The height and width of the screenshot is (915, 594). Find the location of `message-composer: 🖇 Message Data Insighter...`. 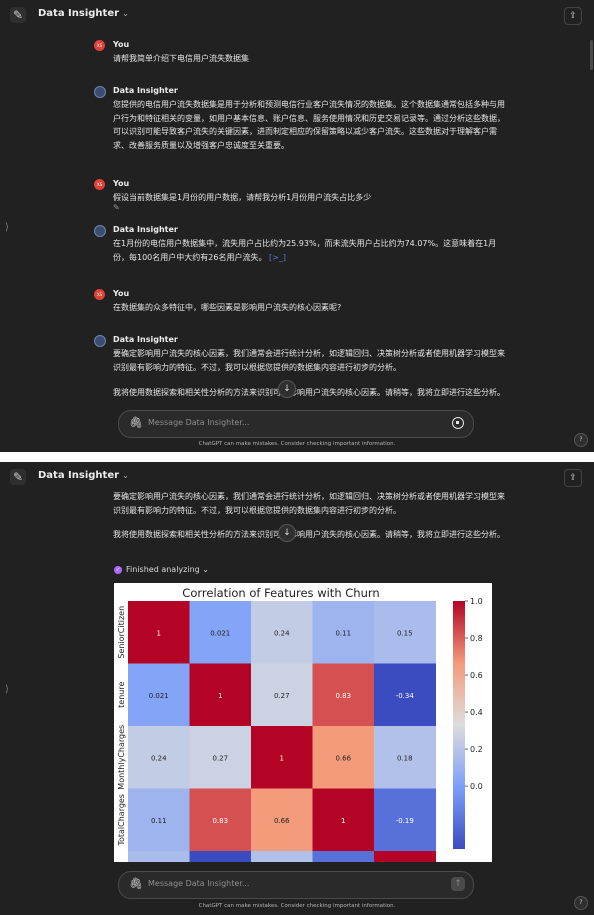

message-composer: 🖇 Message Data Insighter... is located at coordinates (296, 424).